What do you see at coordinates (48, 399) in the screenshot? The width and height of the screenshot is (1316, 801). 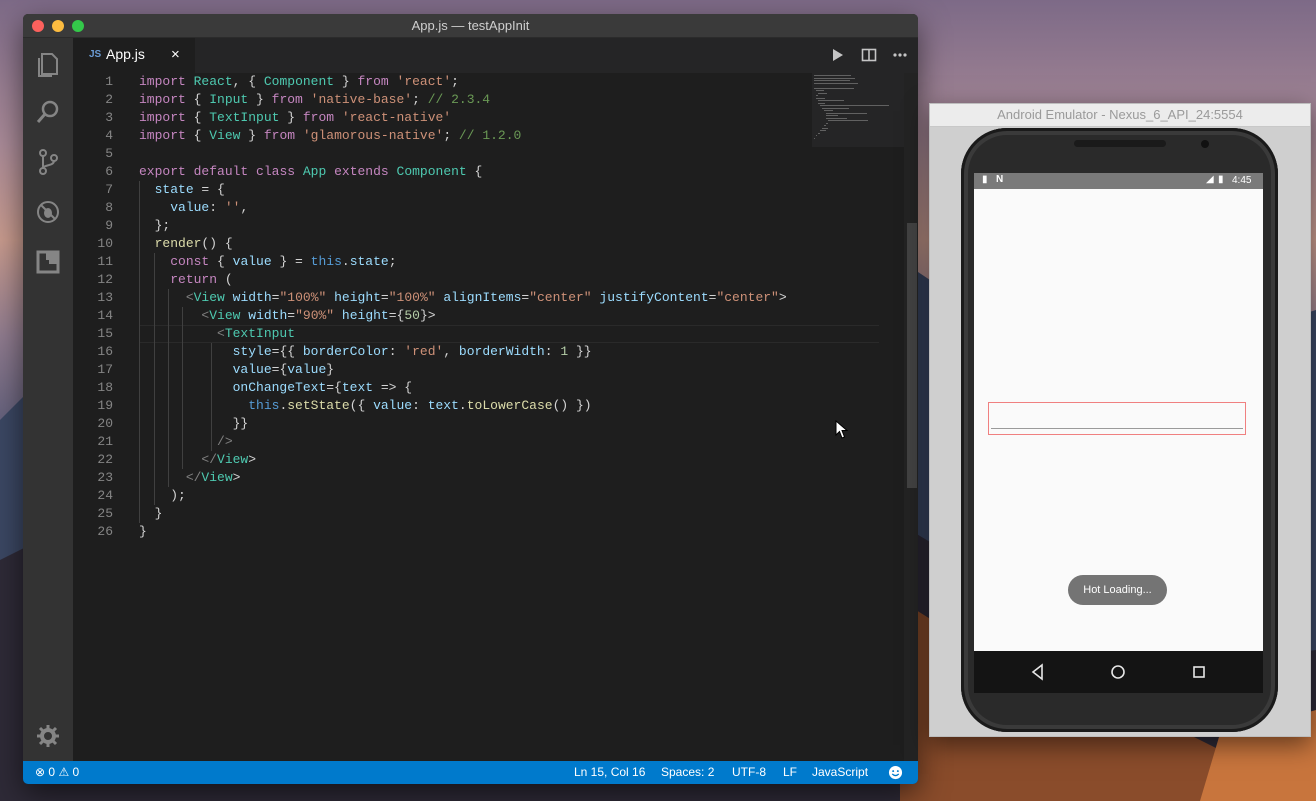 I see `activity-bar` at bounding box center [48, 399].